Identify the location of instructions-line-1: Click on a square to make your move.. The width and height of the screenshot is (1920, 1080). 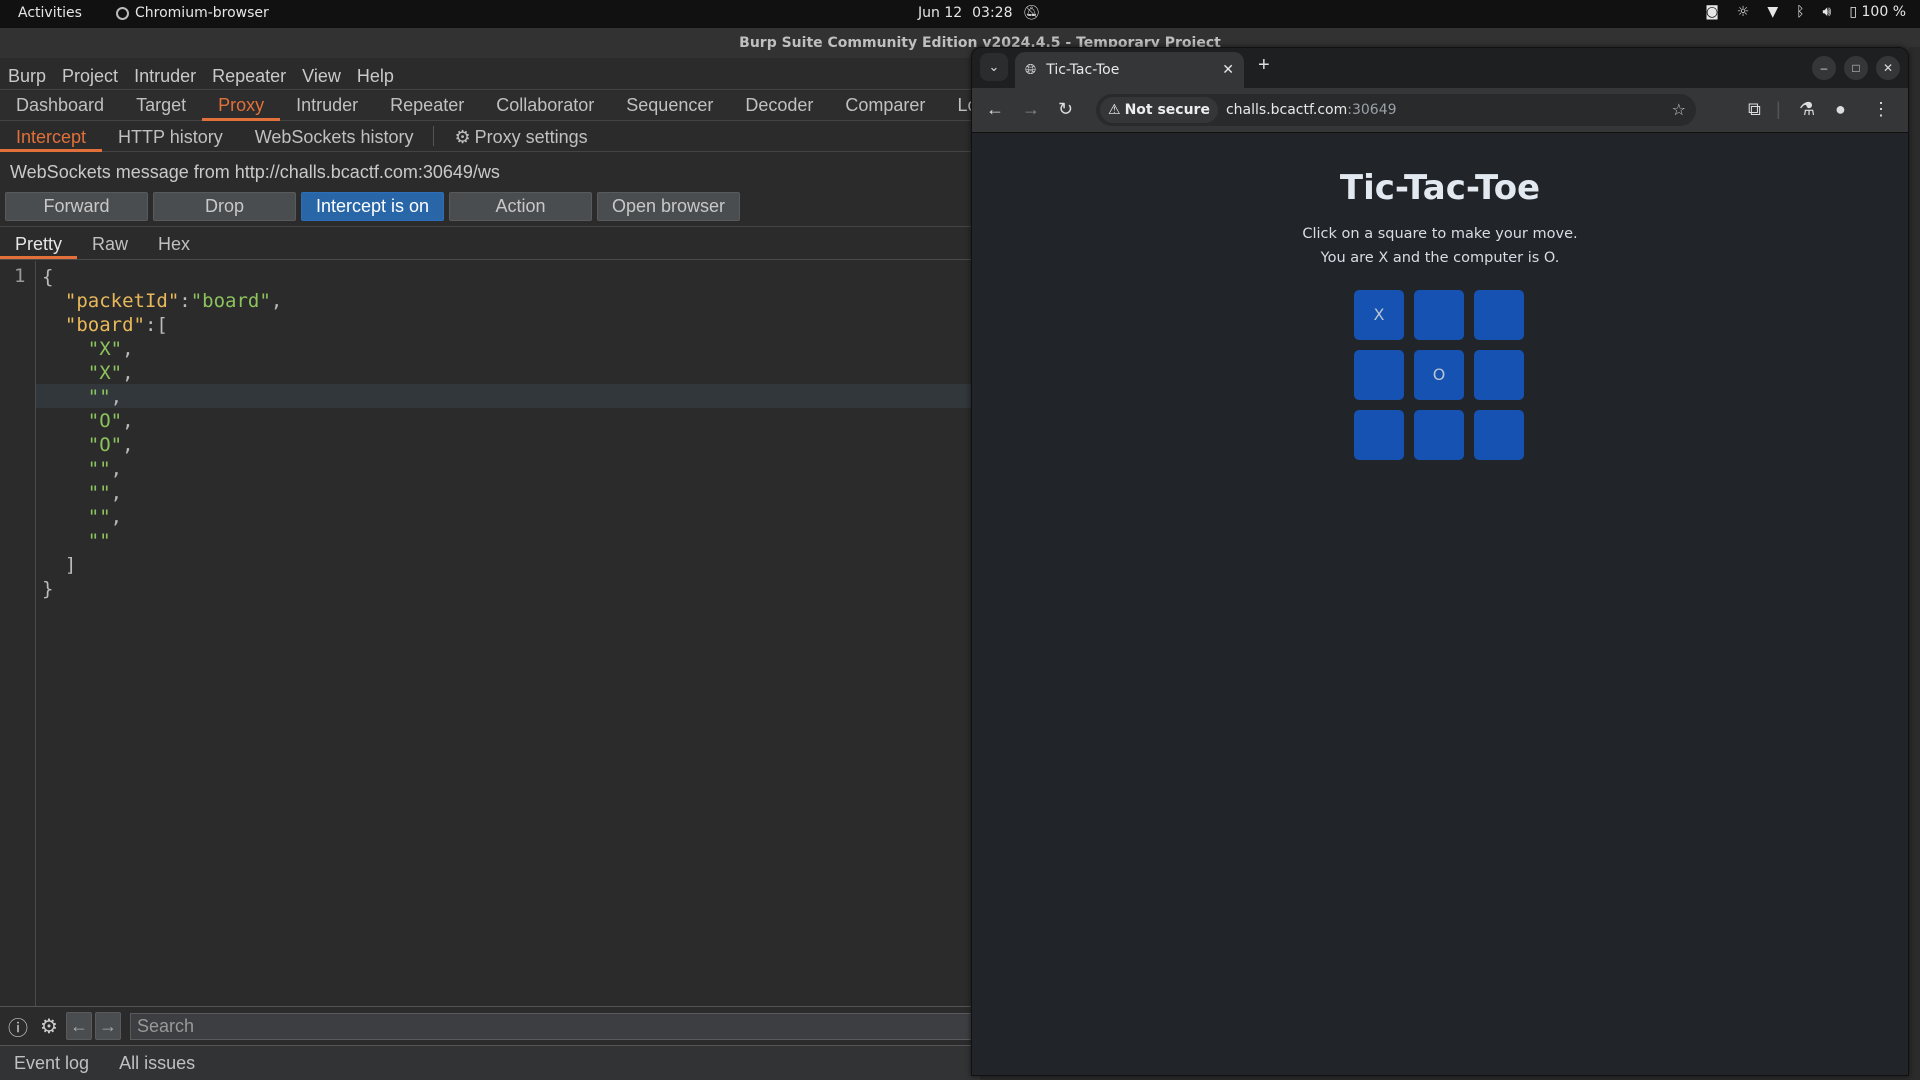
(1440, 234).